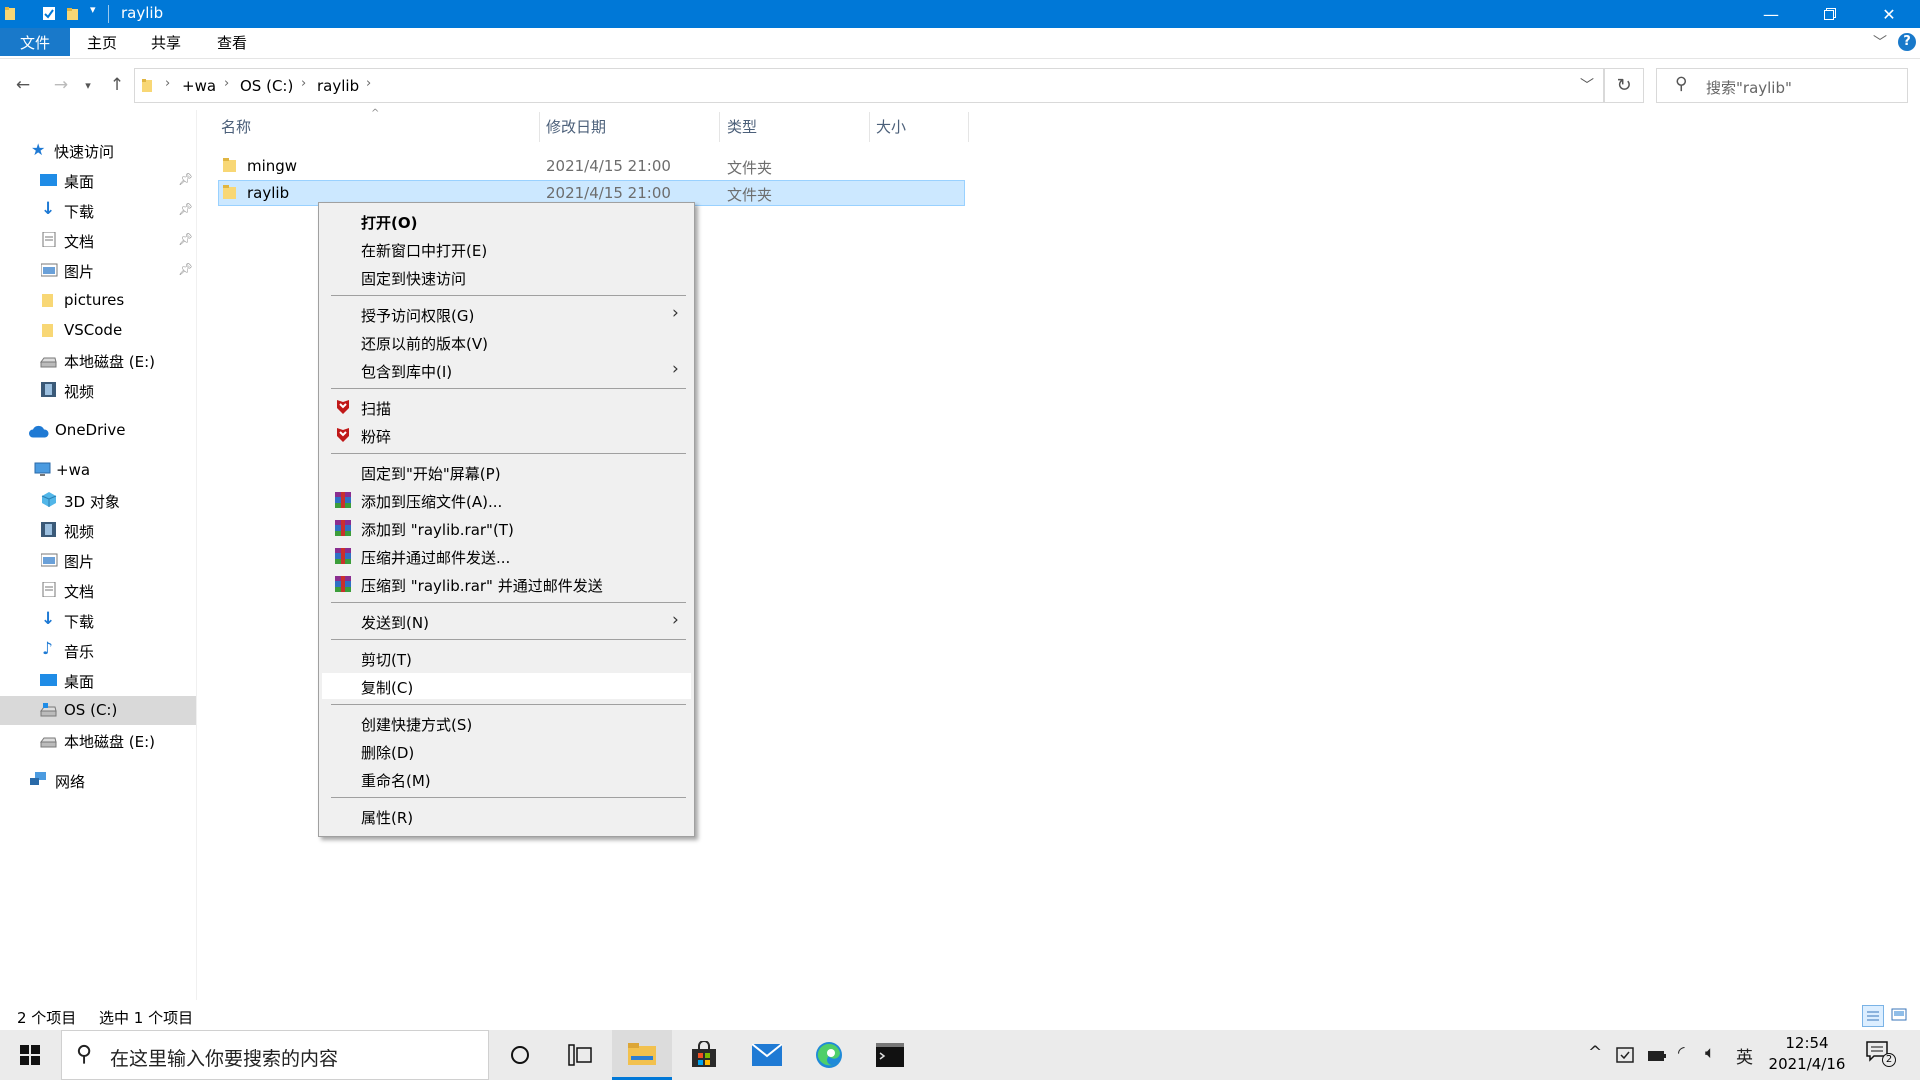  I want to click on menu-item-create-shortcut: 创建快捷方式(S), so click(506, 723).